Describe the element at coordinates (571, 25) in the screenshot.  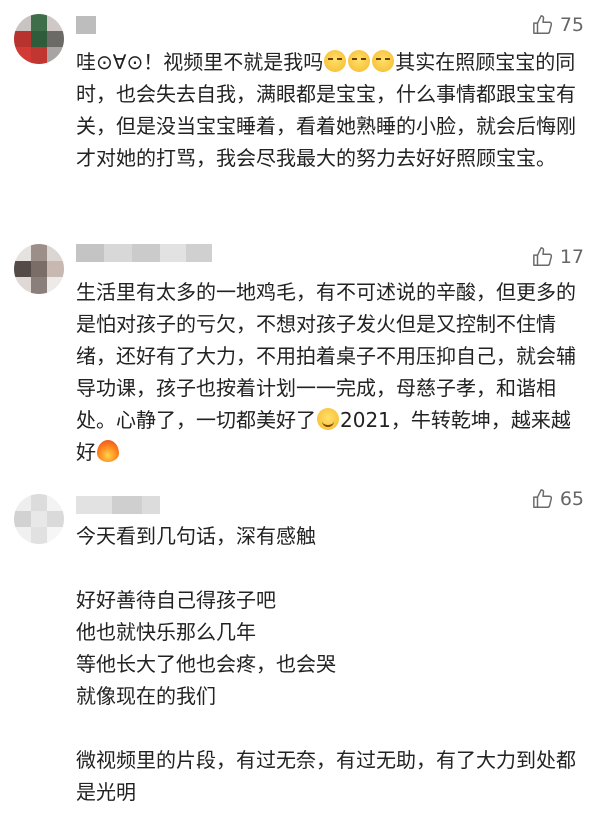
I see `like-count: 75` at that location.